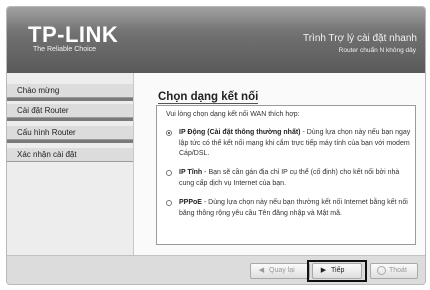 The width and height of the screenshot is (430, 290). I want to click on next-arrow-icon: ▶, so click(323, 270).